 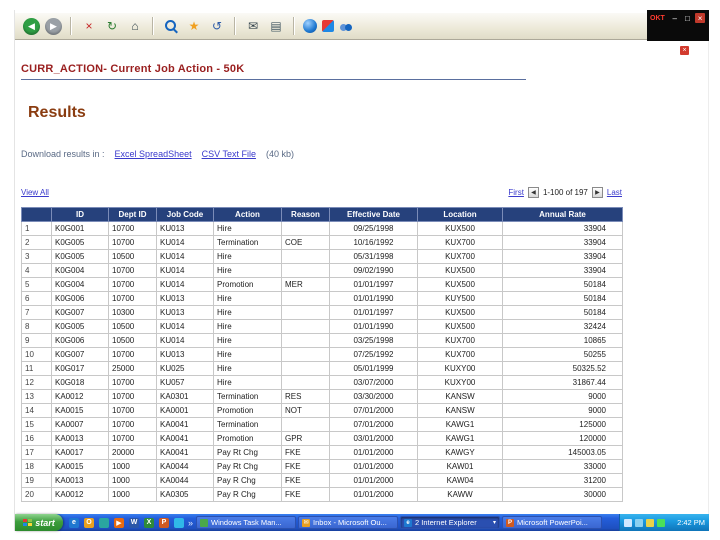 What do you see at coordinates (36, 466) in the screenshot?
I see `row-number: 18` at bounding box center [36, 466].